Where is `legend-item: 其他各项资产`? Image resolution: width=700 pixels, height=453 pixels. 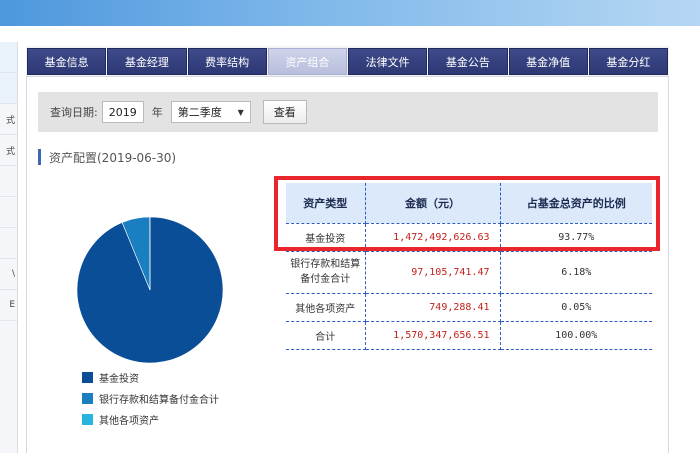
legend-item: 其他各项资产 is located at coordinates (150, 419).